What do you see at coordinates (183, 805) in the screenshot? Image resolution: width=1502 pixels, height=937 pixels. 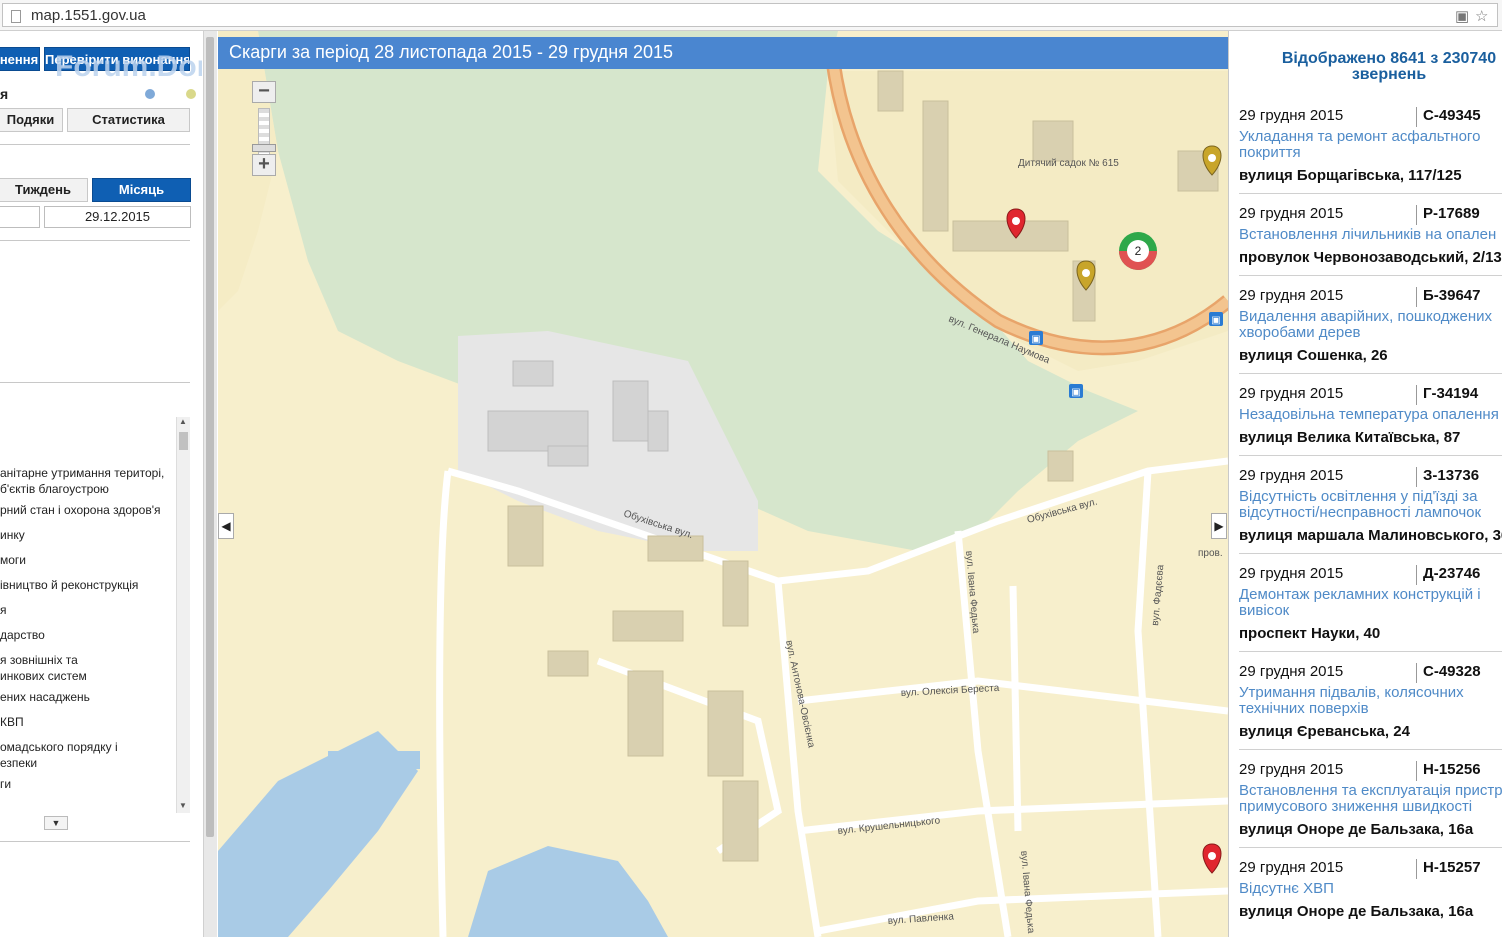 I see `scroll-down-icon: ▼` at bounding box center [183, 805].